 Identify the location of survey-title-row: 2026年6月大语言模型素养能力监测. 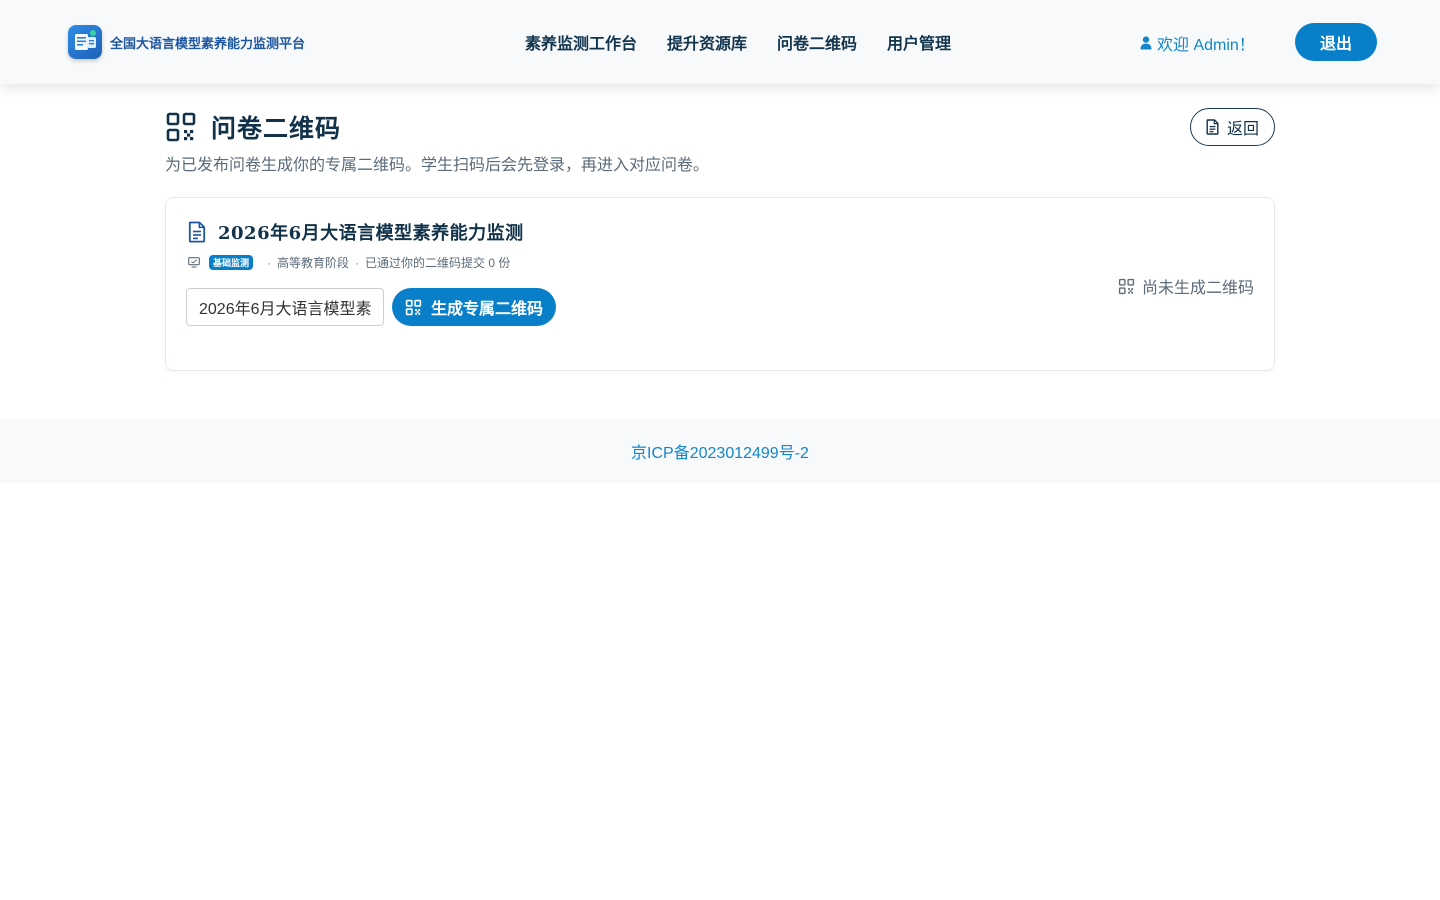
(356, 232).